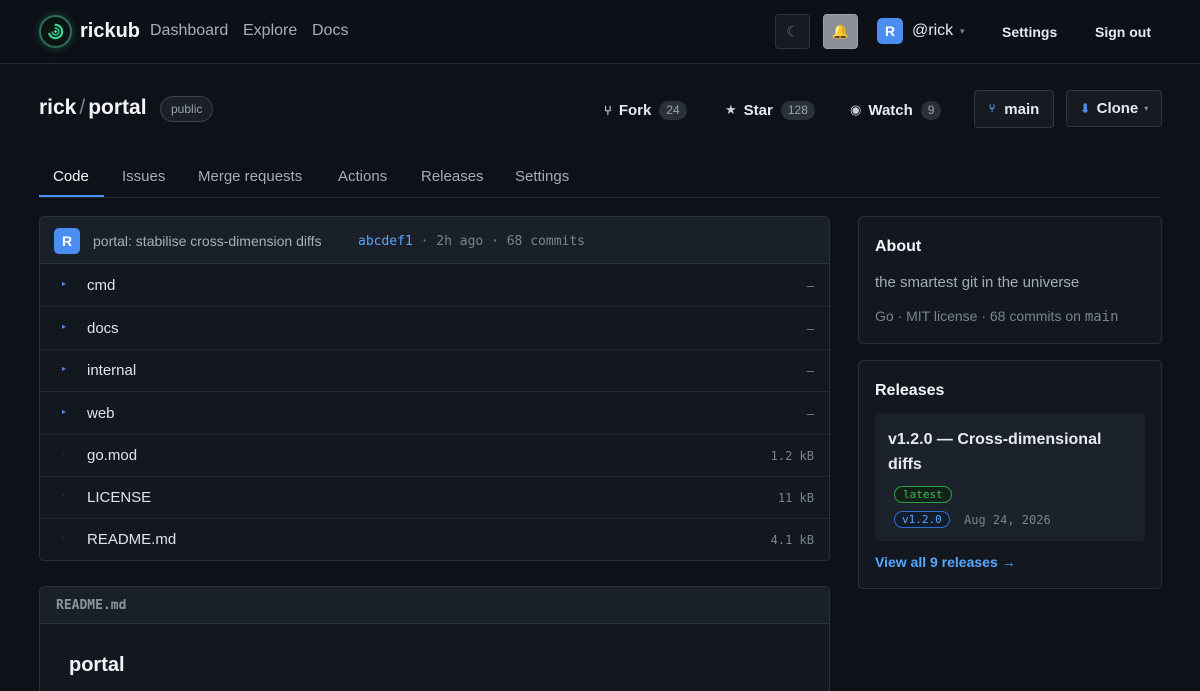  I want to click on visibility-badge: public, so click(187, 109).